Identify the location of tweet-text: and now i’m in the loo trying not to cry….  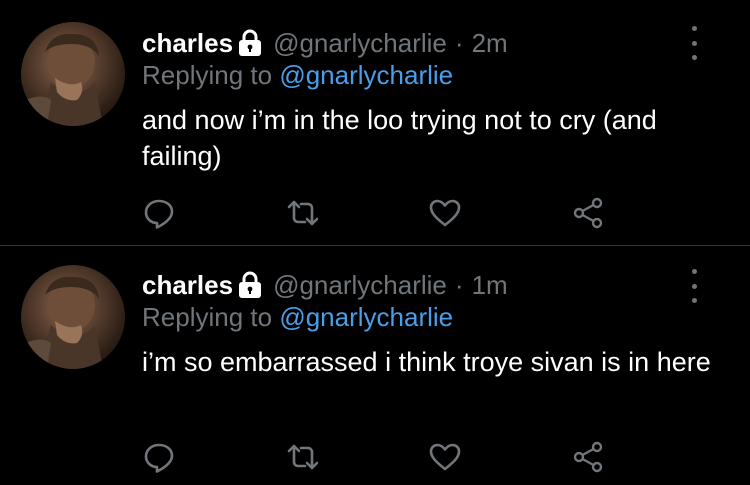
(399, 138).